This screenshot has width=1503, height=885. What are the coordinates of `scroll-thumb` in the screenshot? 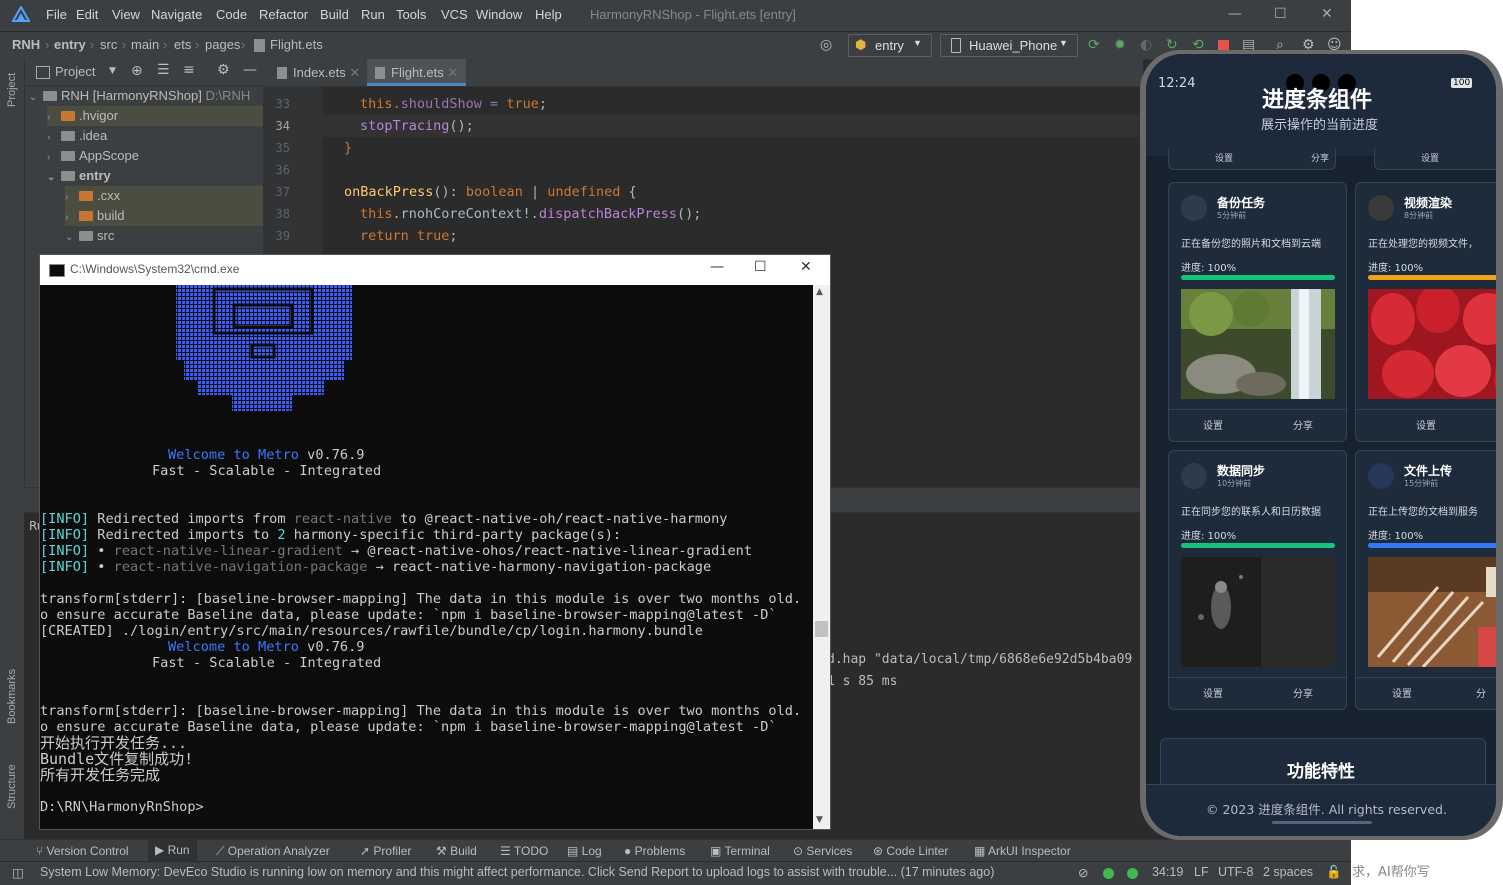 It's located at (821, 629).